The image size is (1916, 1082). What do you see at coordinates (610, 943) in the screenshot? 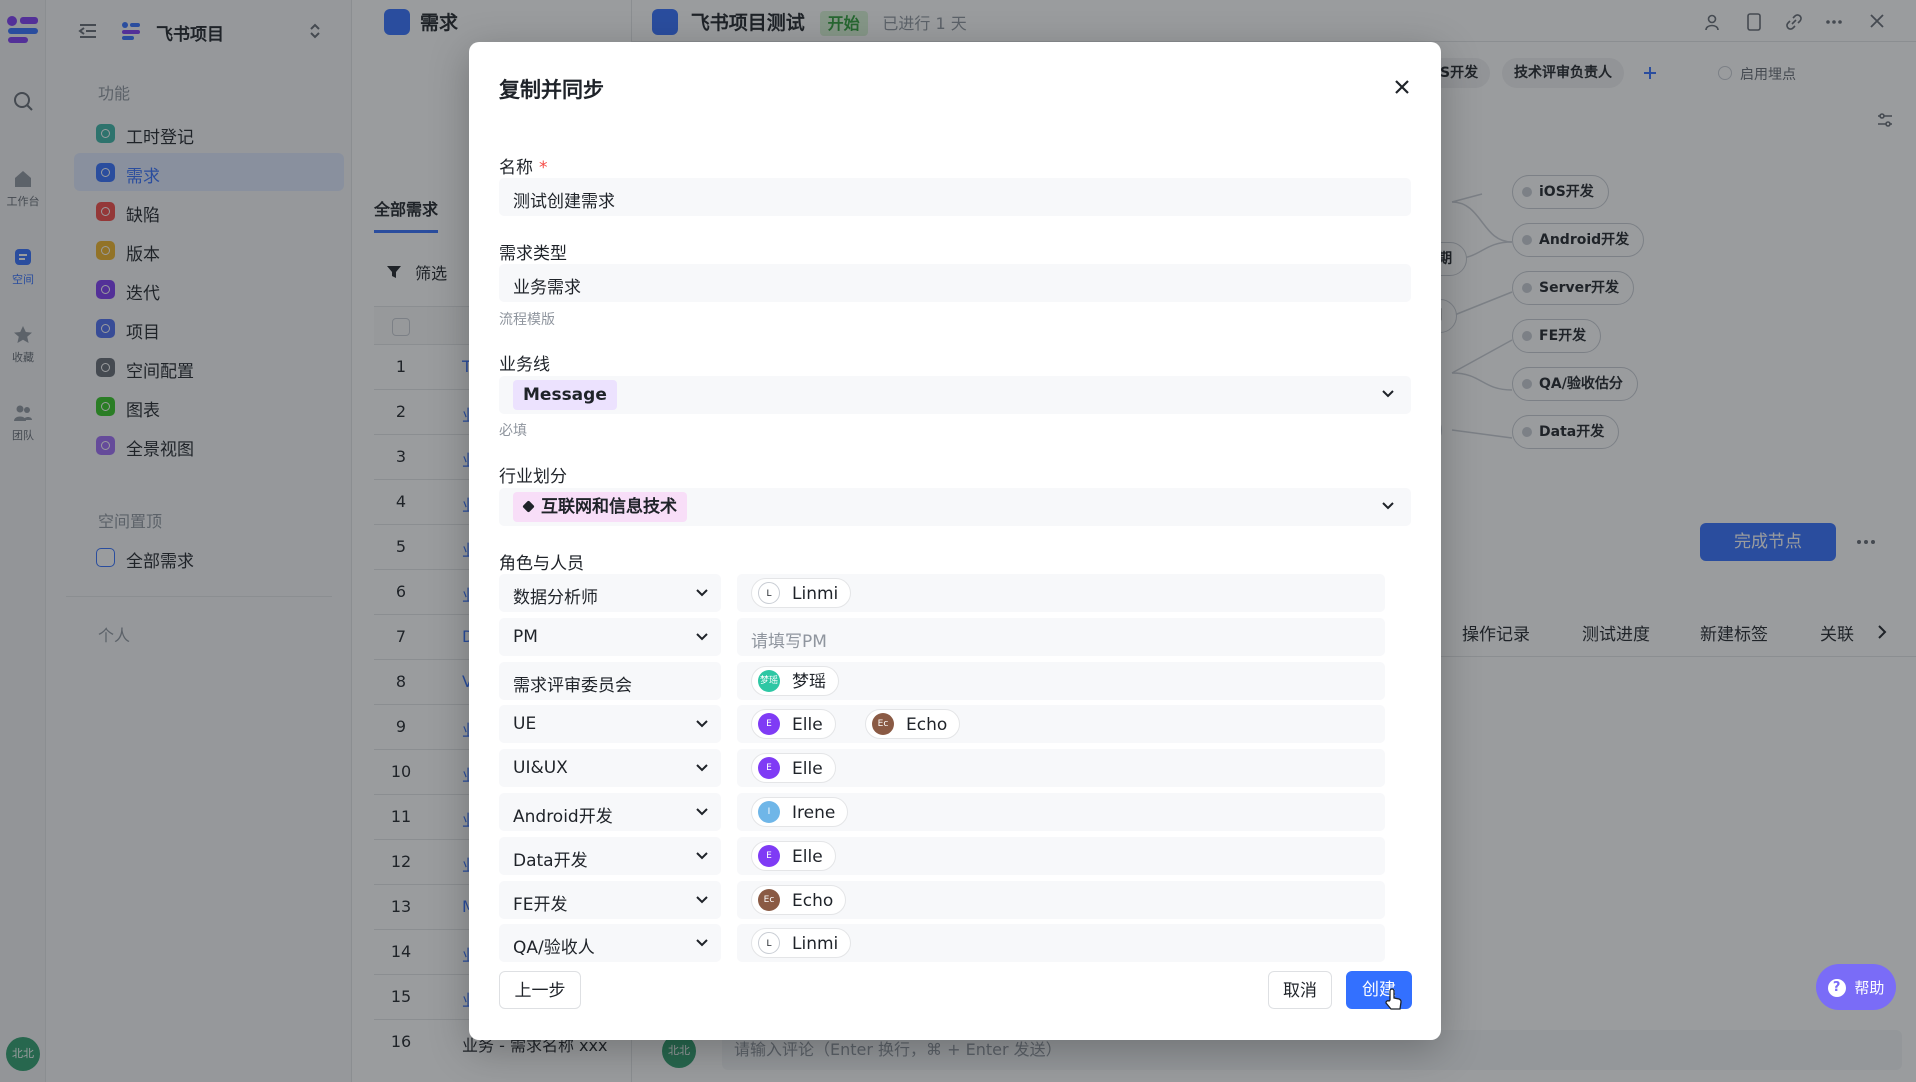
I see `role-select: QA/验收人` at bounding box center [610, 943].